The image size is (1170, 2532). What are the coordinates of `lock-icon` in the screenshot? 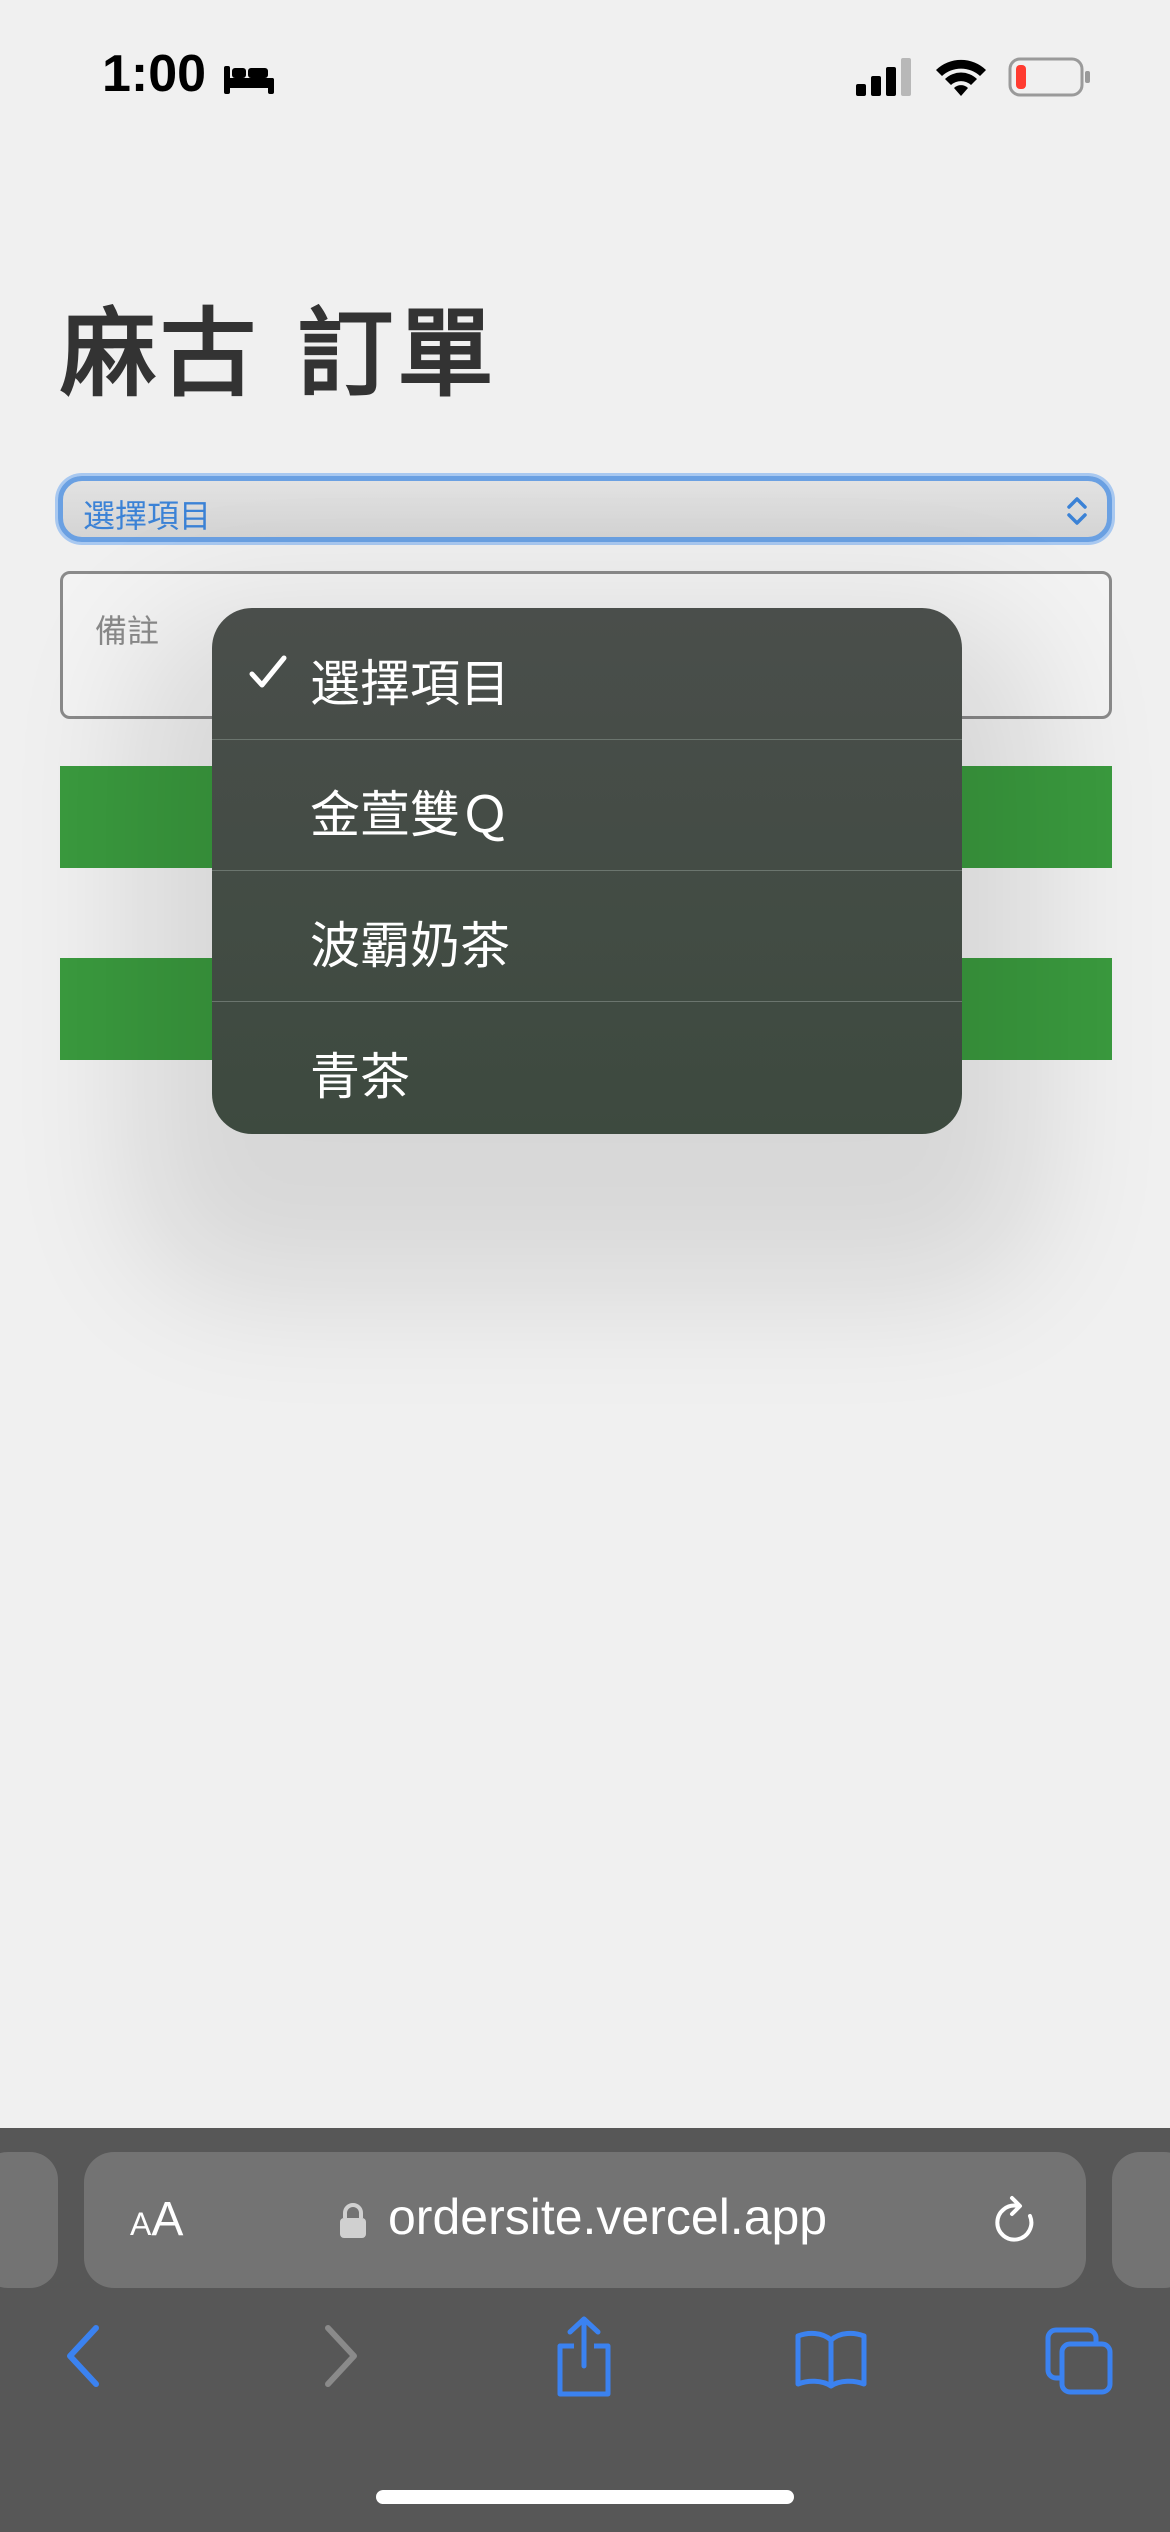 It's located at (353, 2220).